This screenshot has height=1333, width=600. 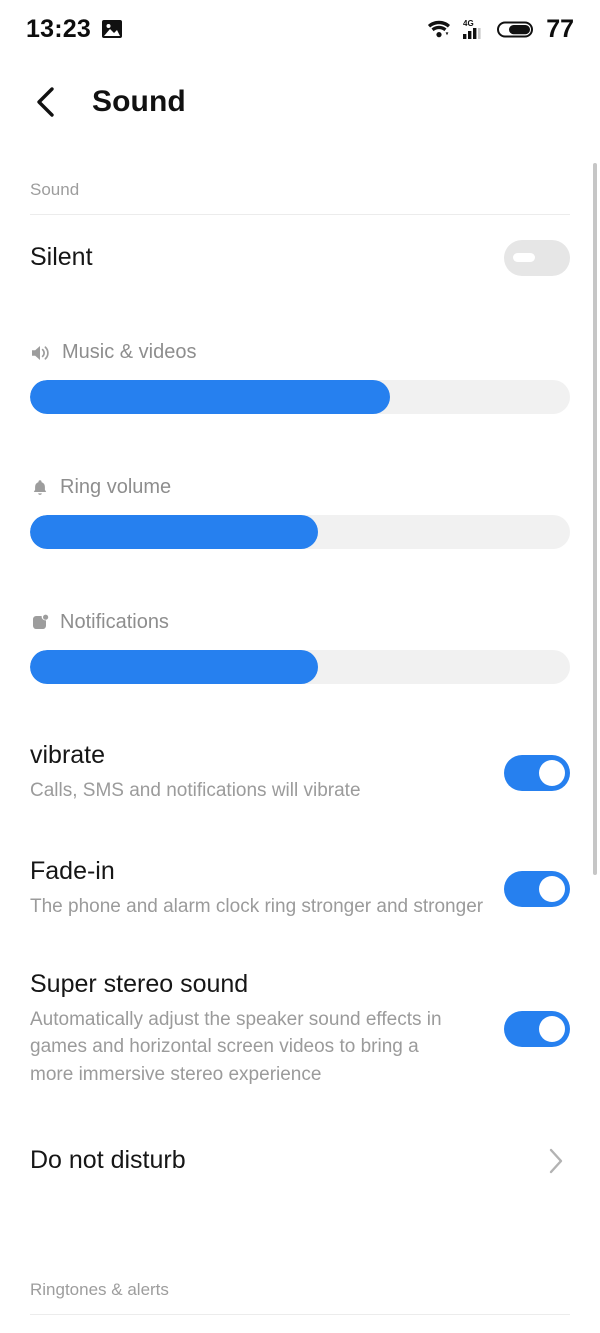 I want to click on row-phone-ringtone-title: Phone ringtone, so click(x=115, y=1331).